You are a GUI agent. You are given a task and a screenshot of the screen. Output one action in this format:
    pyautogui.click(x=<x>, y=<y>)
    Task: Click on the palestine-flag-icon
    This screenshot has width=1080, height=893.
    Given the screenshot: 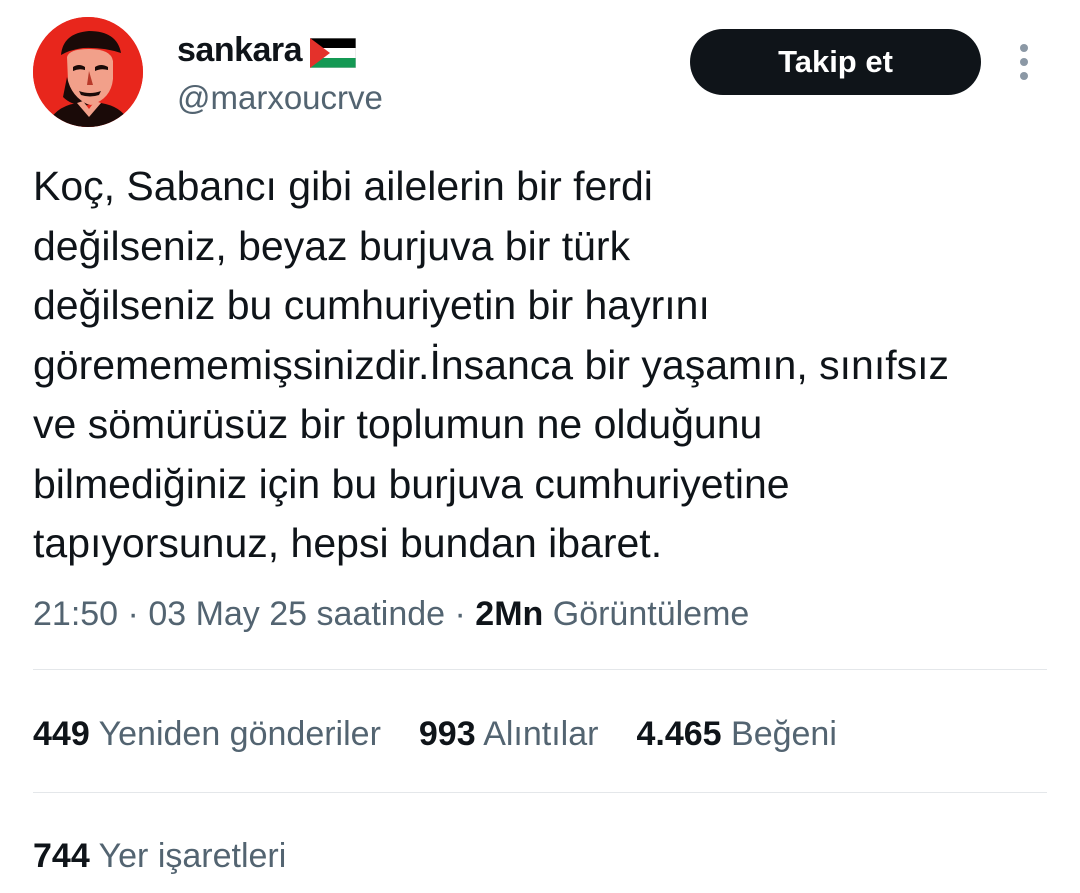 What is the action you would take?
    pyautogui.click(x=333, y=52)
    